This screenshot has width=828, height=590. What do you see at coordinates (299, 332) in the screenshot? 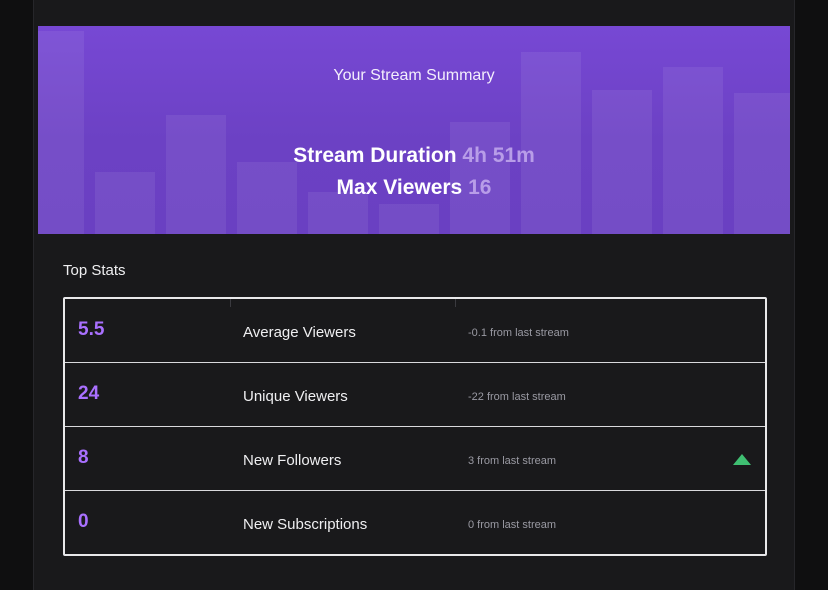
I see `stat-label: Average Viewers` at bounding box center [299, 332].